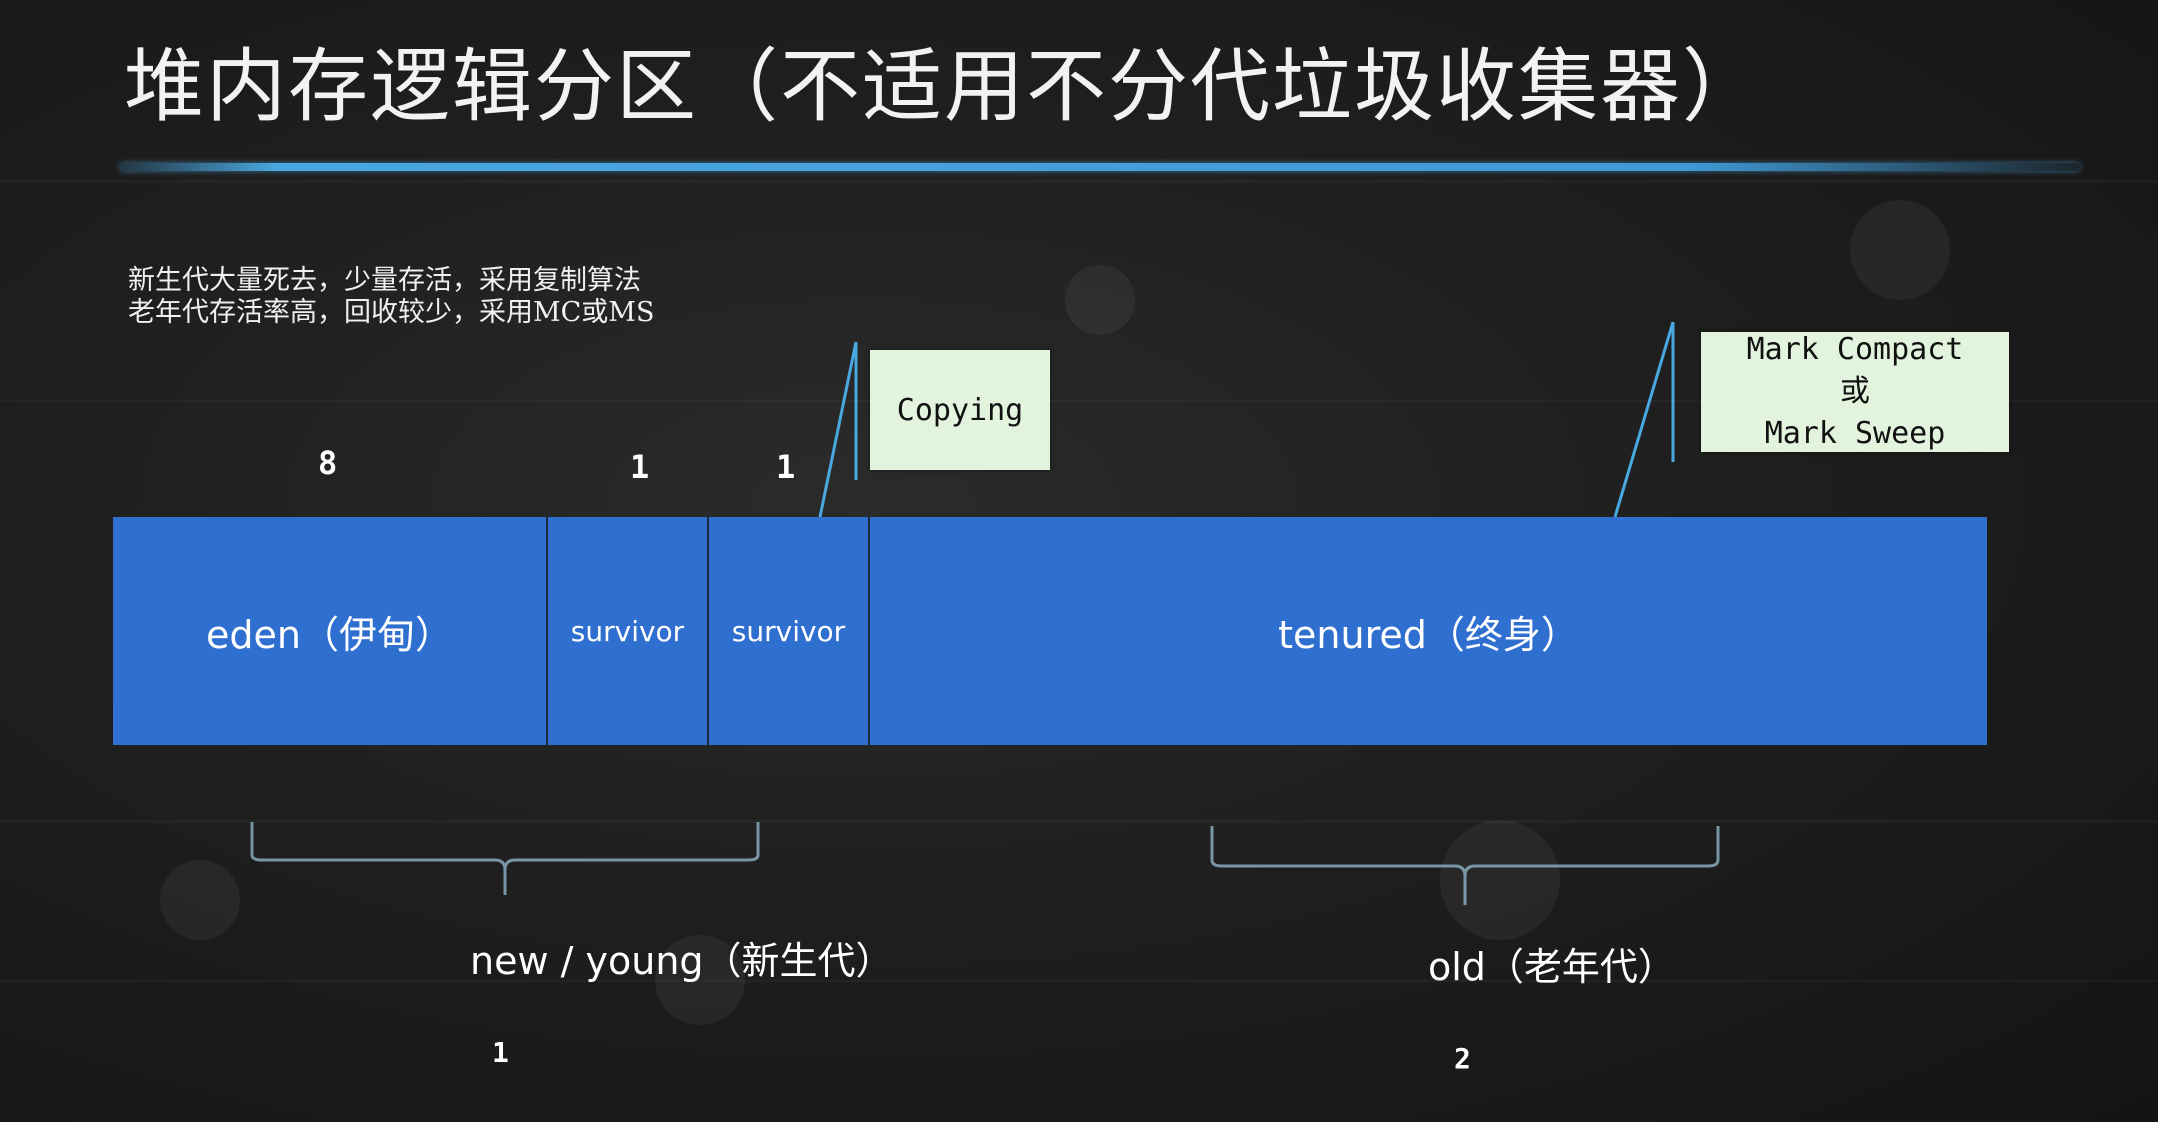  I want to click on segment-tenured: tenured（终身）, so click(1427, 631).